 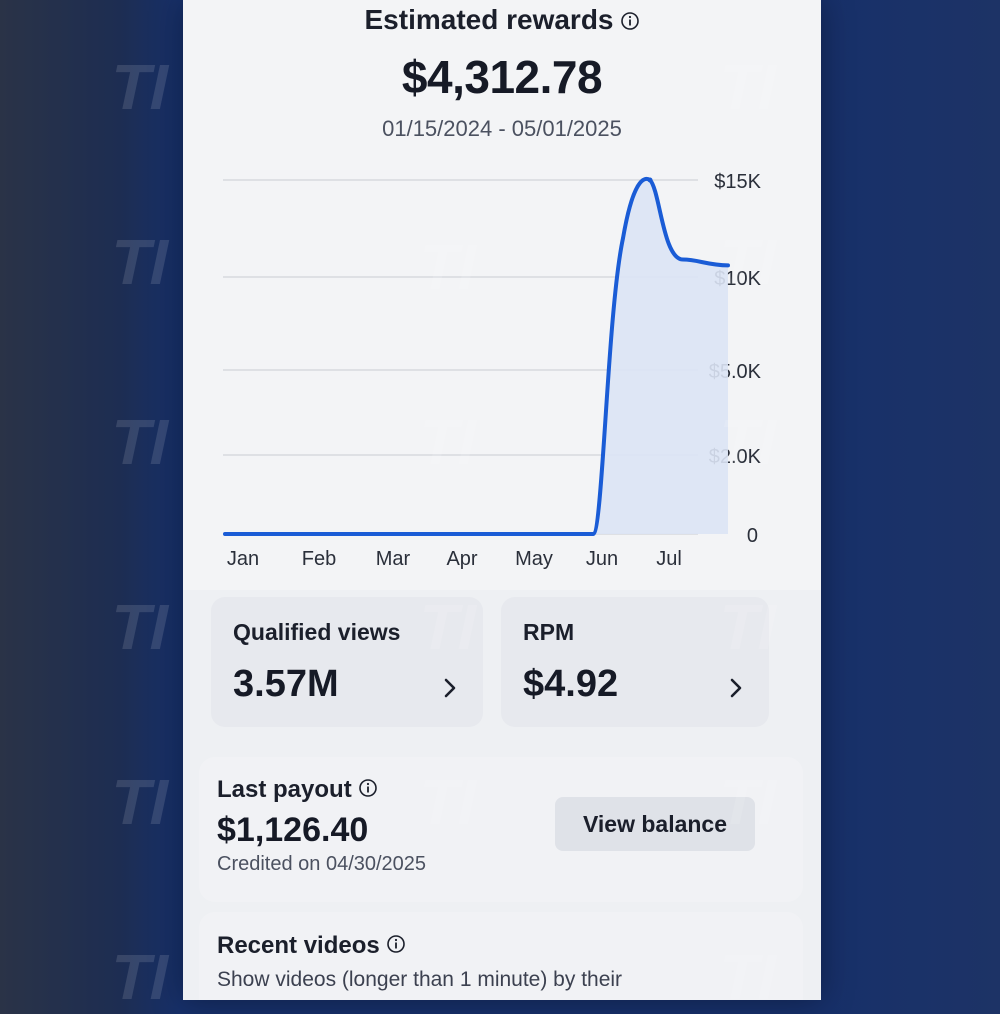 I want to click on recent-videos-title: Recent videos, so click(x=311, y=946).